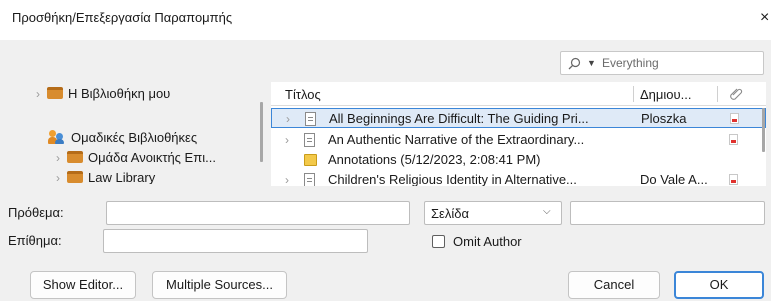 The image size is (771, 301). Describe the element at coordinates (258, 213) in the screenshot. I see `prefix-field` at that location.